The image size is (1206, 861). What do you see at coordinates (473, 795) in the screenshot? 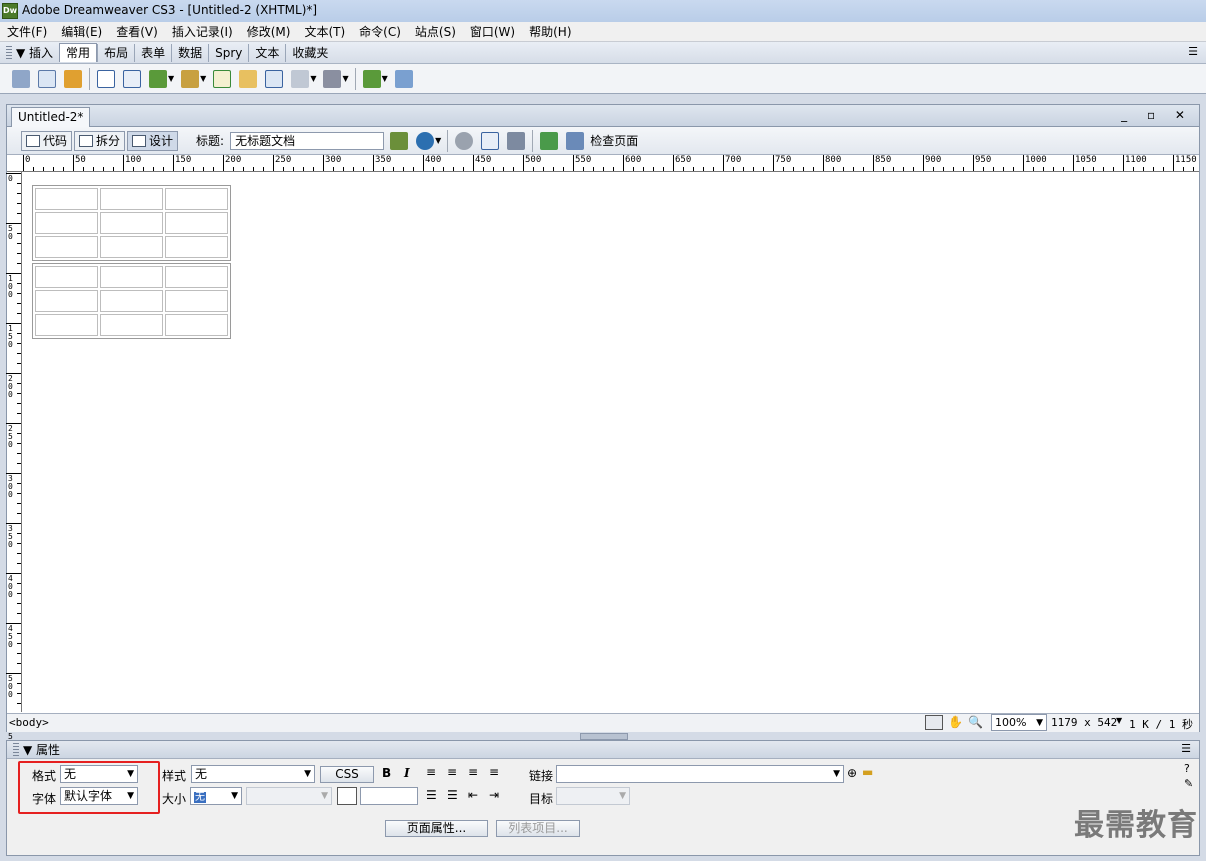
I see `outdent-icon: ⇤` at bounding box center [473, 795].